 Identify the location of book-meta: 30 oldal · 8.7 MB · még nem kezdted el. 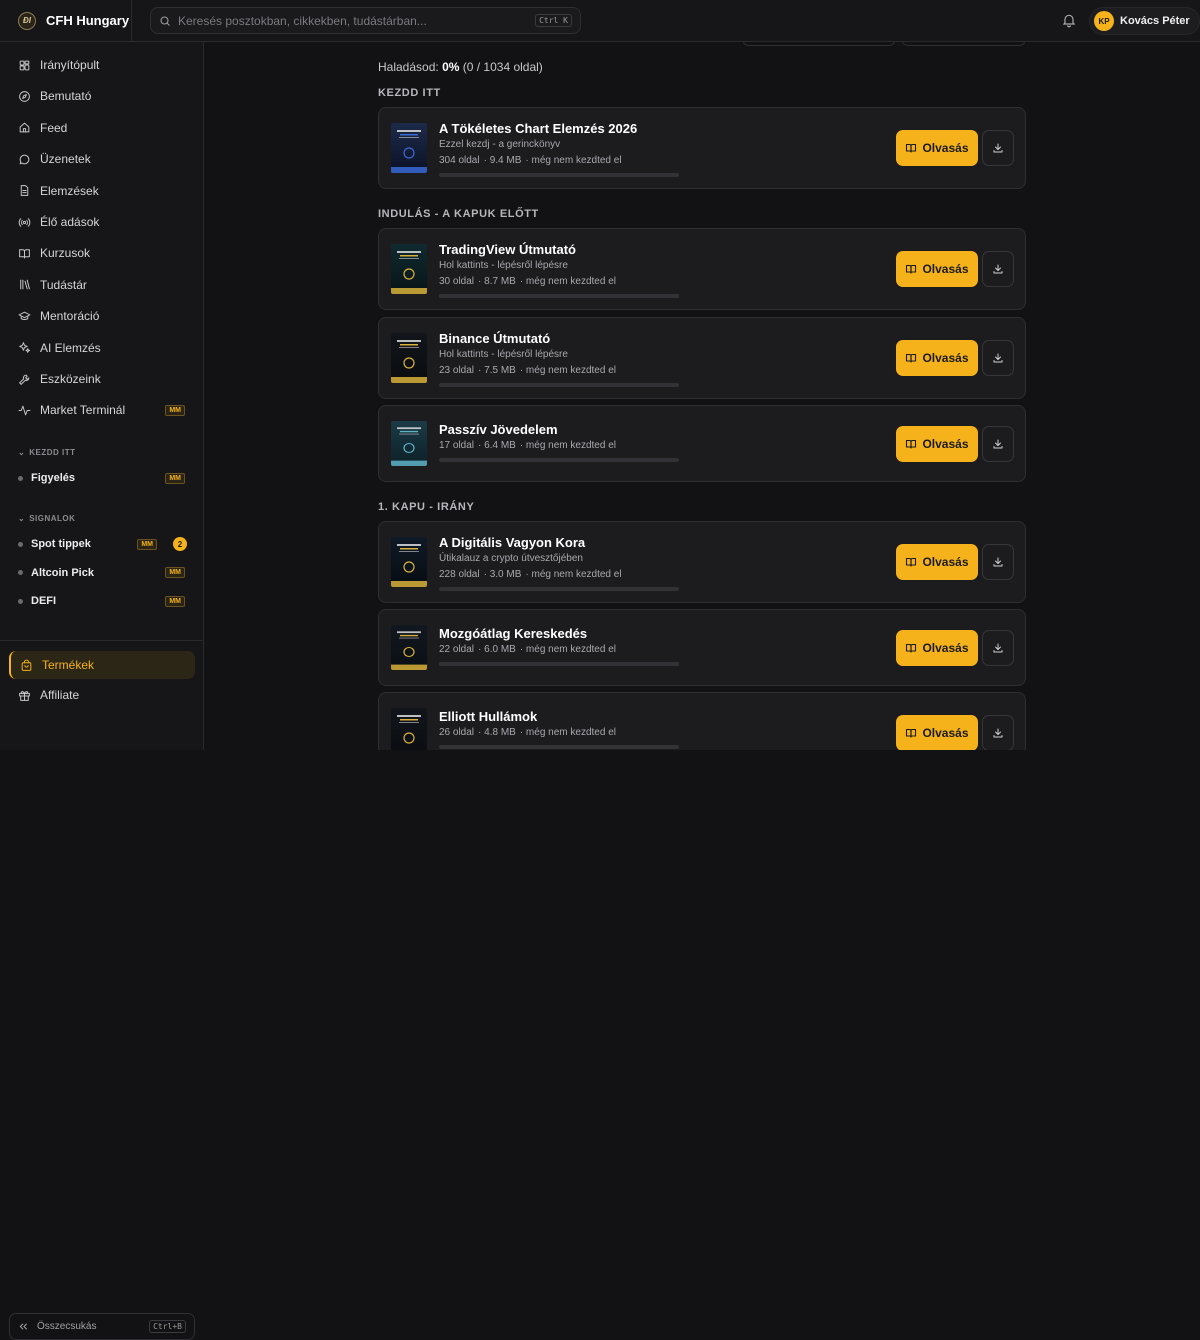
(529, 281).